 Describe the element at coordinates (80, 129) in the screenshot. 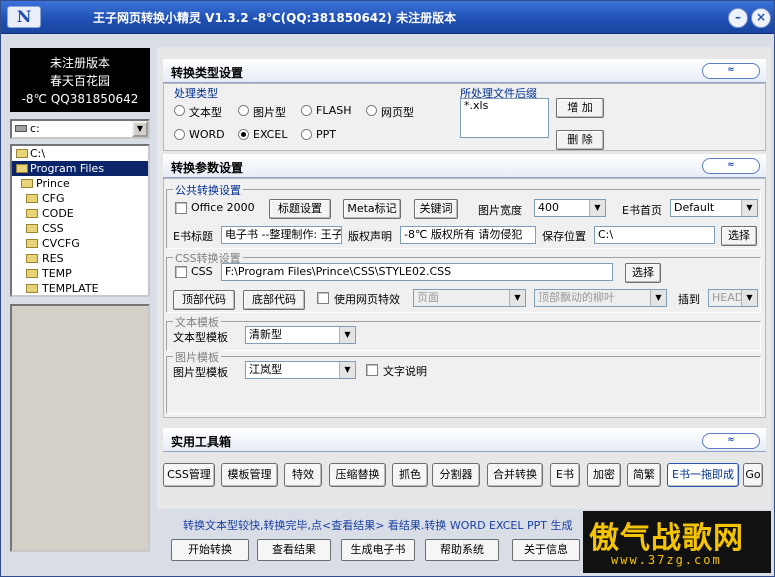

I see `drive-select: c: ▼` at that location.